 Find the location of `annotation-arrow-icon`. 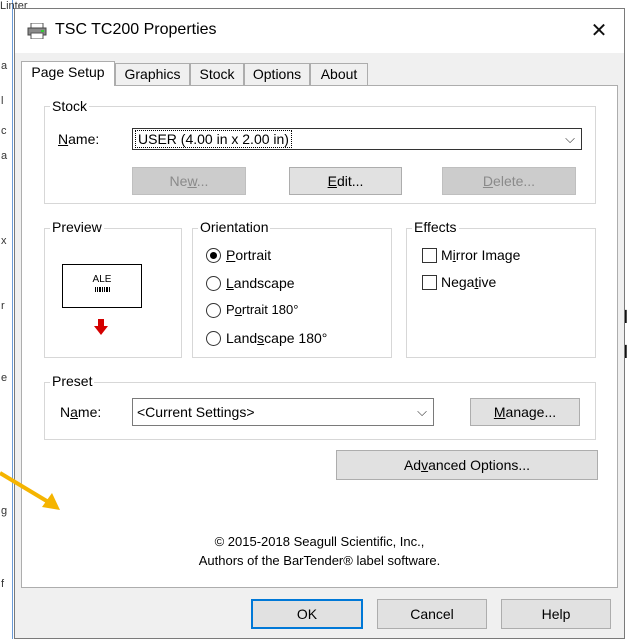

annotation-arrow-icon is located at coordinates (30, 490).